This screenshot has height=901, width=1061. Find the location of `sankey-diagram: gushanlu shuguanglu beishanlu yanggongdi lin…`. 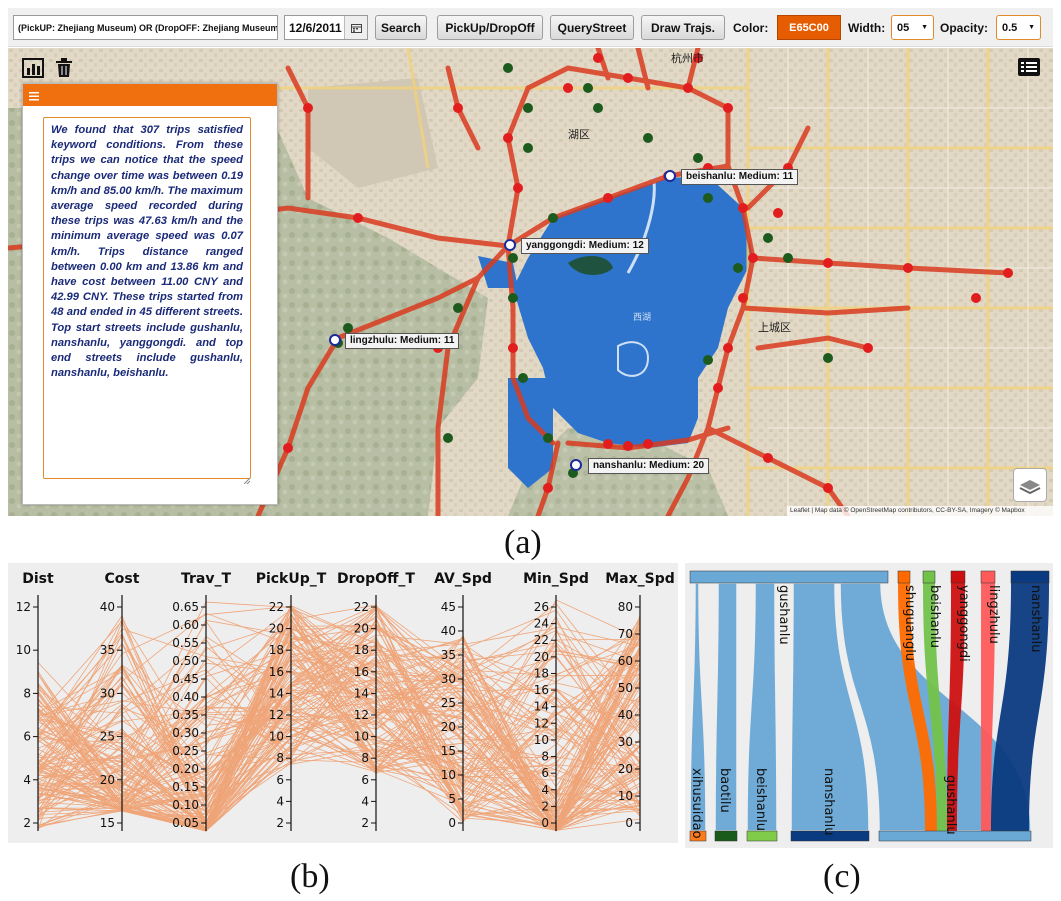

sankey-diagram: gushanlu shuguanglu beishanlu yanggongdi lin… is located at coordinates (869, 705).